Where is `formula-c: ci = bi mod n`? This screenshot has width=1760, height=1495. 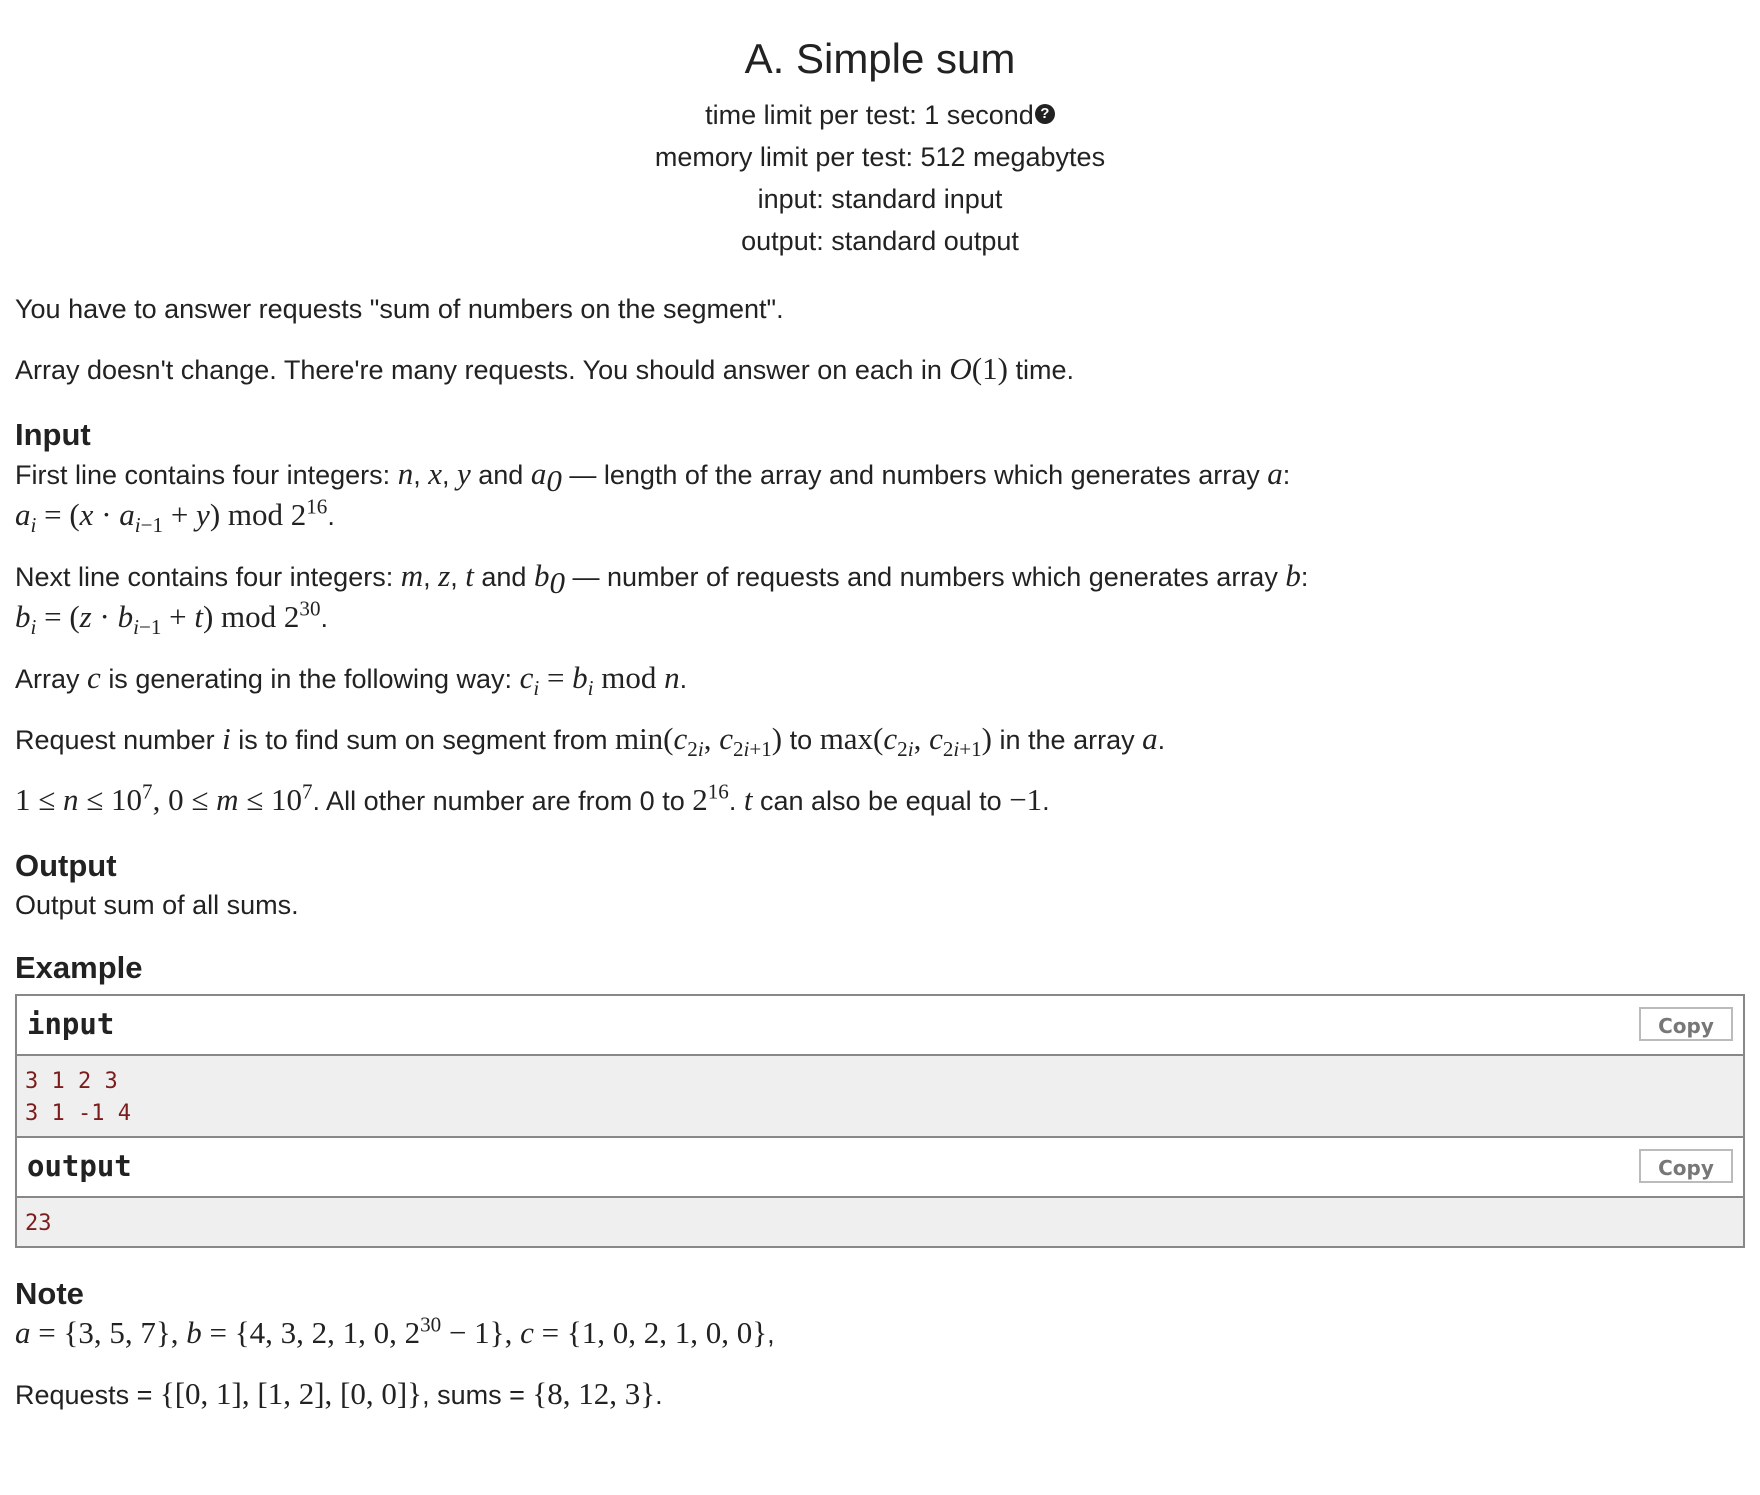 formula-c: ci = bi mod n is located at coordinates (599, 680).